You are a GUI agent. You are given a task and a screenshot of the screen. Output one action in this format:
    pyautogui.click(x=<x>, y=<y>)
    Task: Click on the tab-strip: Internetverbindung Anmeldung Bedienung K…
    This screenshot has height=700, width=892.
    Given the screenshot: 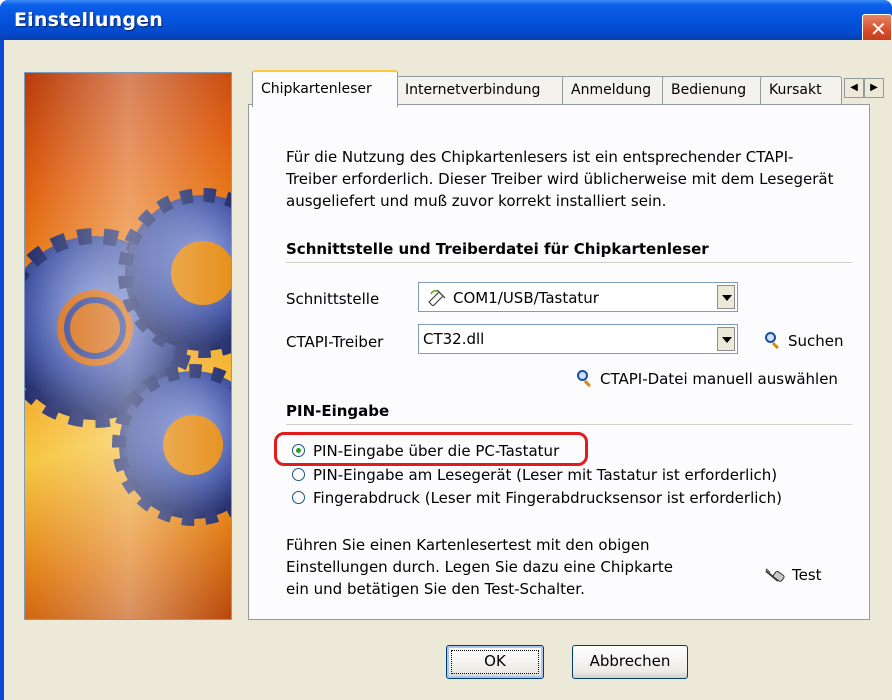 What is the action you would take?
    pyautogui.click(x=570, y=87)
    